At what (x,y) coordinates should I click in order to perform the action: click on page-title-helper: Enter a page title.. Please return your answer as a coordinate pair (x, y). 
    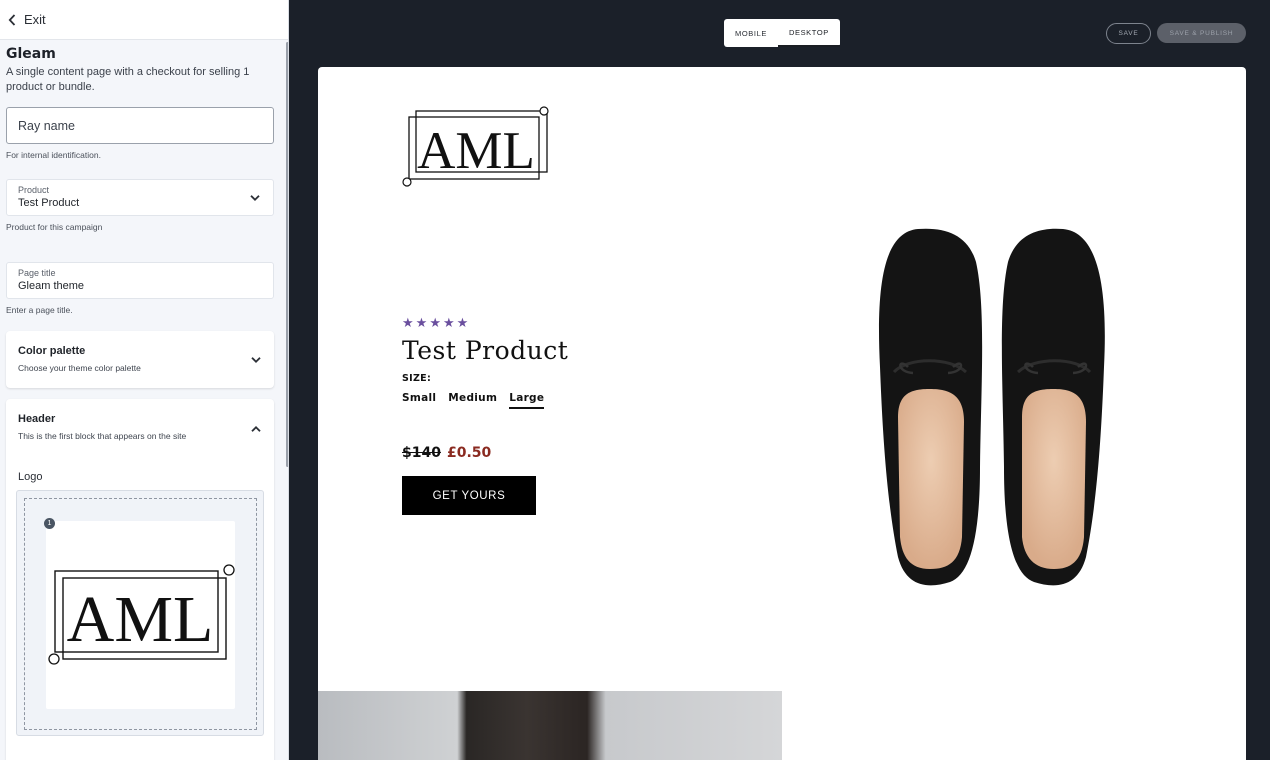
    Looking at the image, I should click on (39, 310).